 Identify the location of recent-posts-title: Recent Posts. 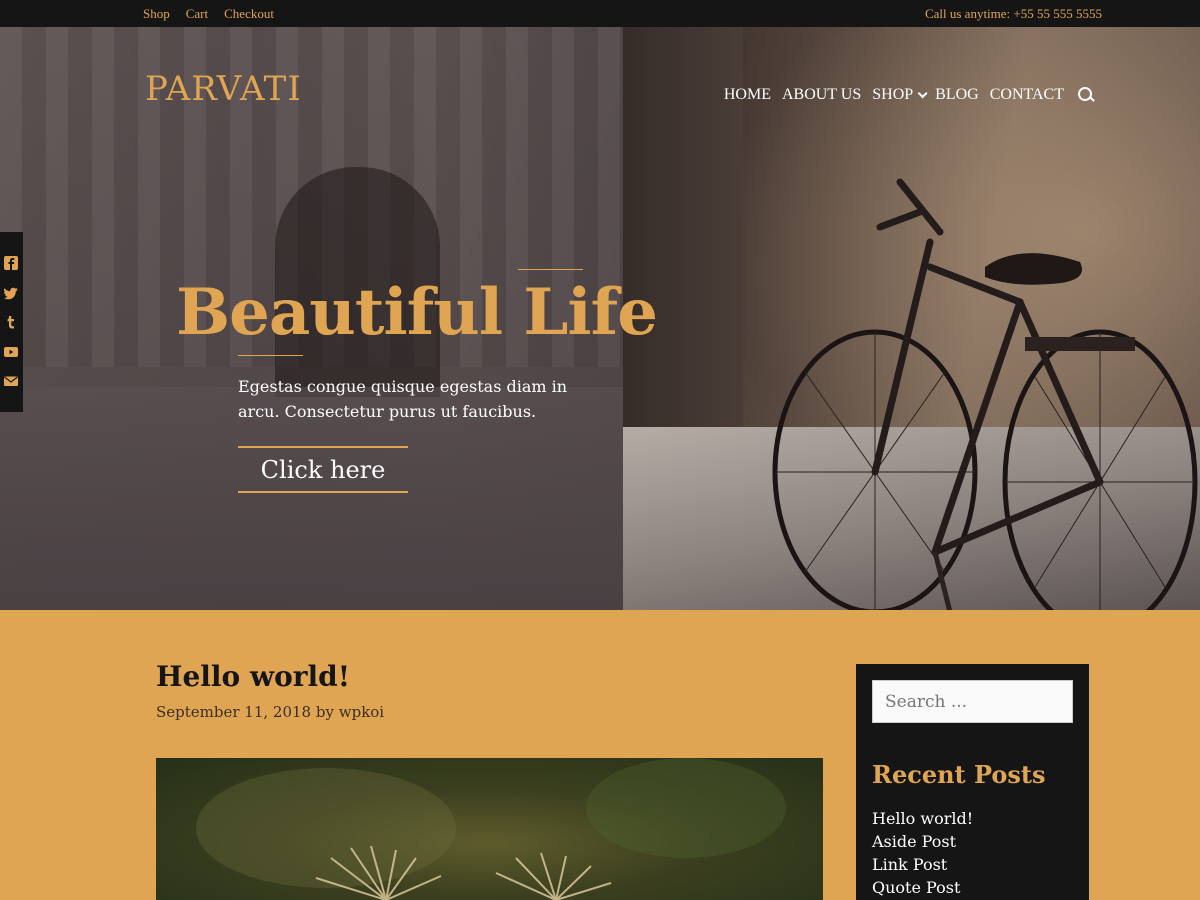
(959, 774).